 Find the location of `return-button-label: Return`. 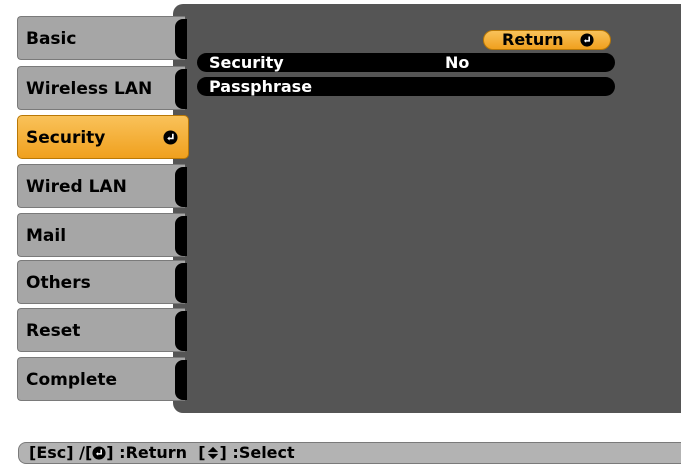

return-button-label: Return is located at coordinates (533, 39).